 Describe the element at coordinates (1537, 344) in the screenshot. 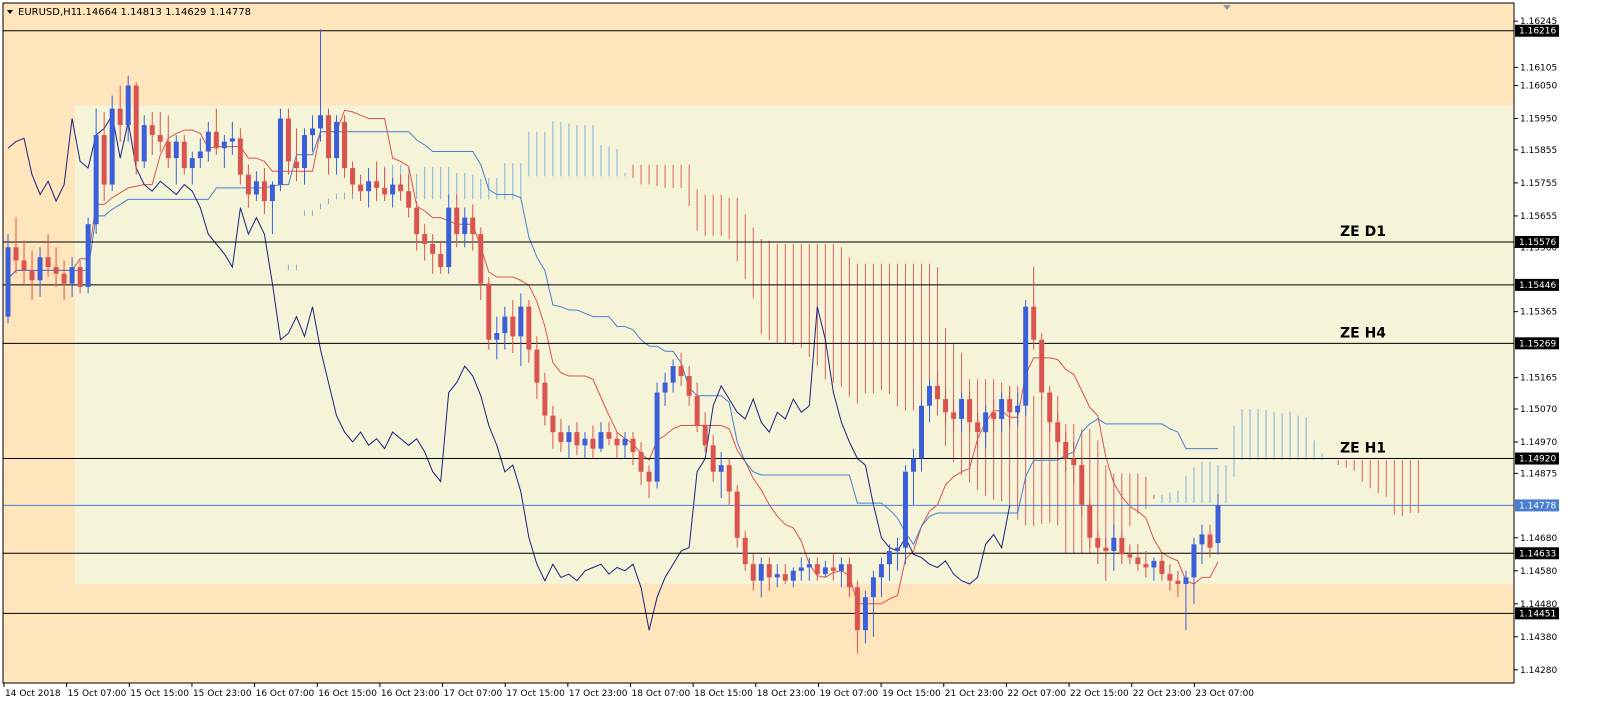

I see `level-price-label: 1.15269` at that location.